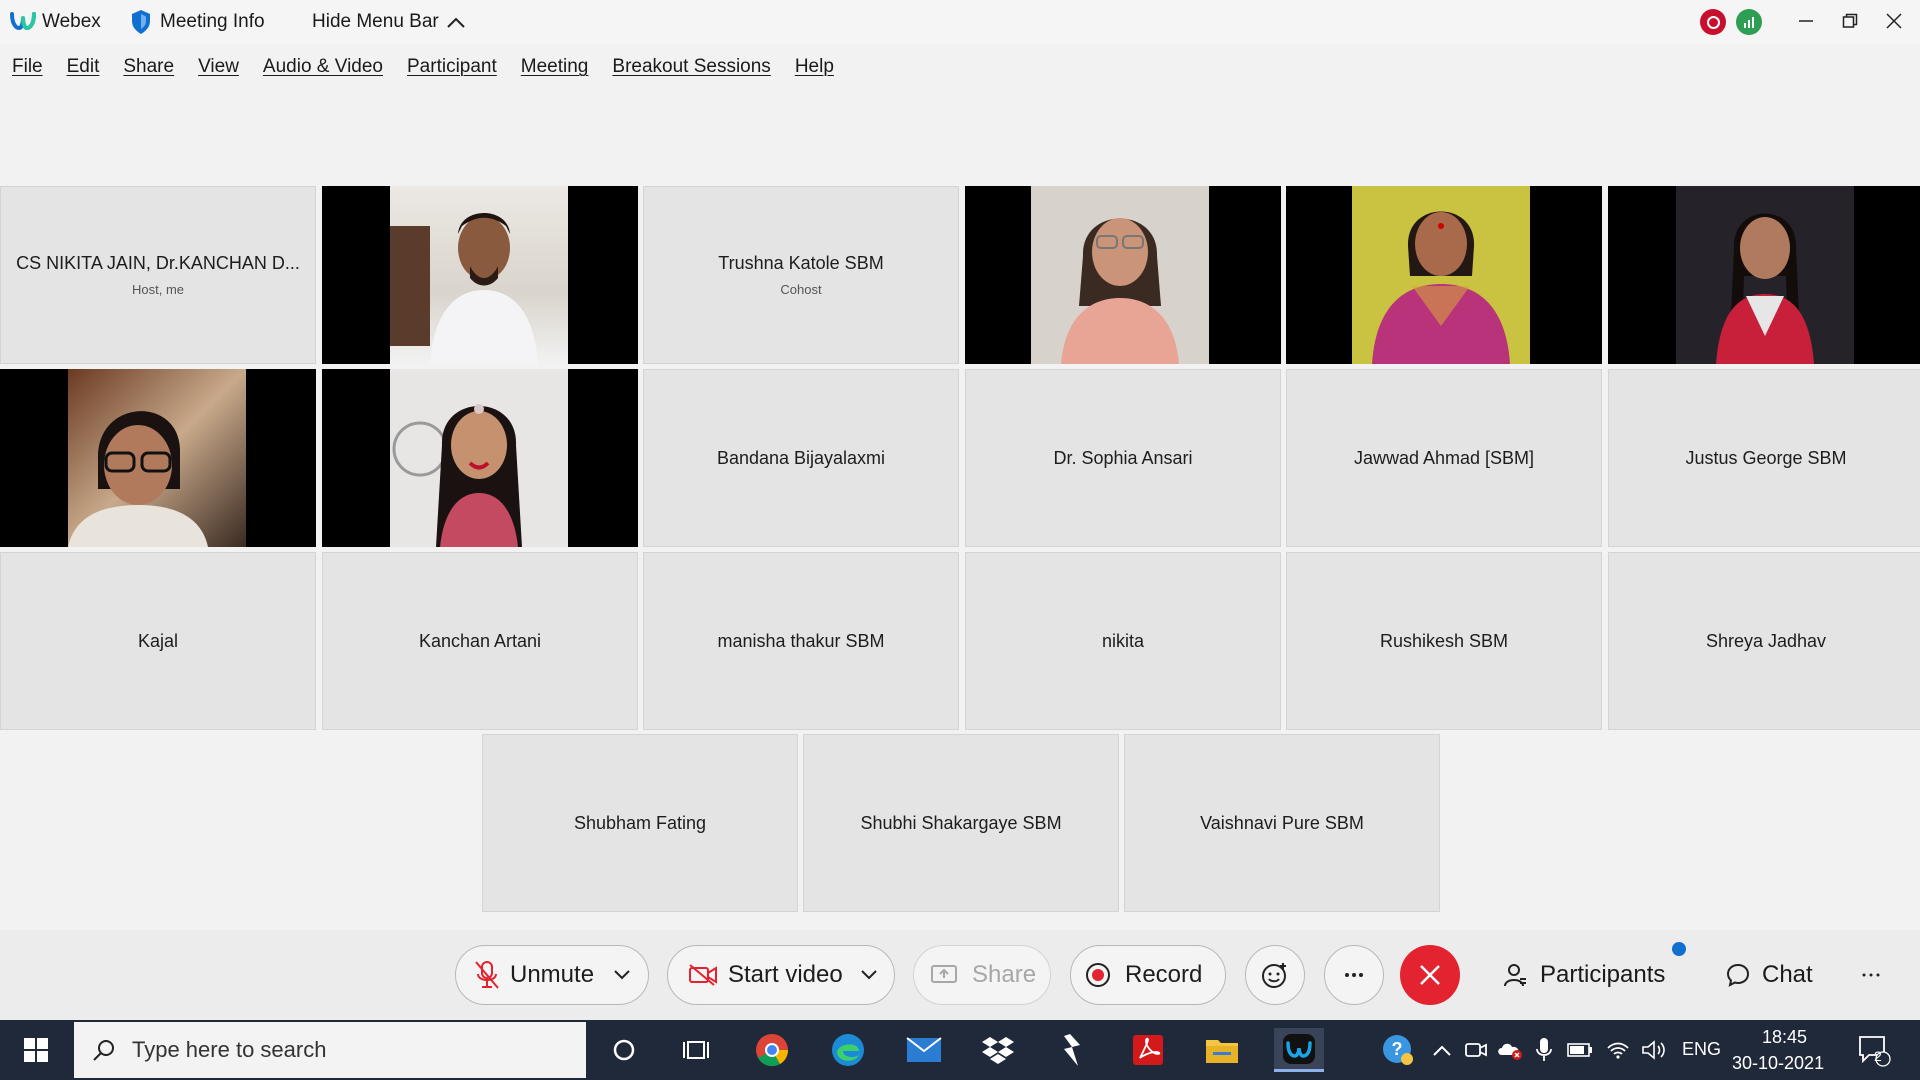 This screenshot has width=1920, height=1080. What do you see at coordinates (801, 275) in the screenshot?
I see `participant-tile-cohost: Trushna Katole SBM Cohost` at bounding box center [801, 275].